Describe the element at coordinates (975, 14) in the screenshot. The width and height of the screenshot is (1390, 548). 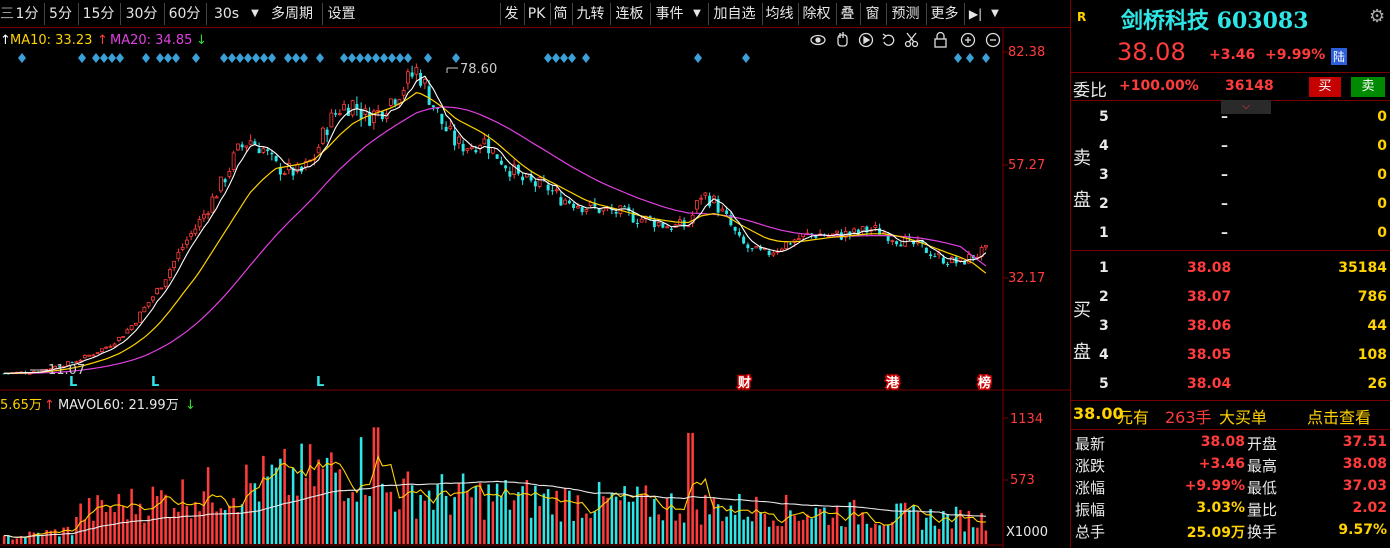
I see `collapse-right-icon: ▶|` at that location.